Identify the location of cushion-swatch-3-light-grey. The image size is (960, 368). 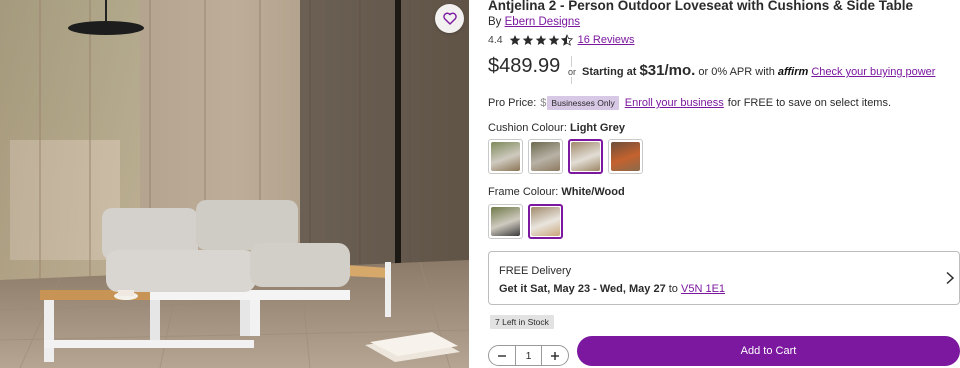
(585, 156).